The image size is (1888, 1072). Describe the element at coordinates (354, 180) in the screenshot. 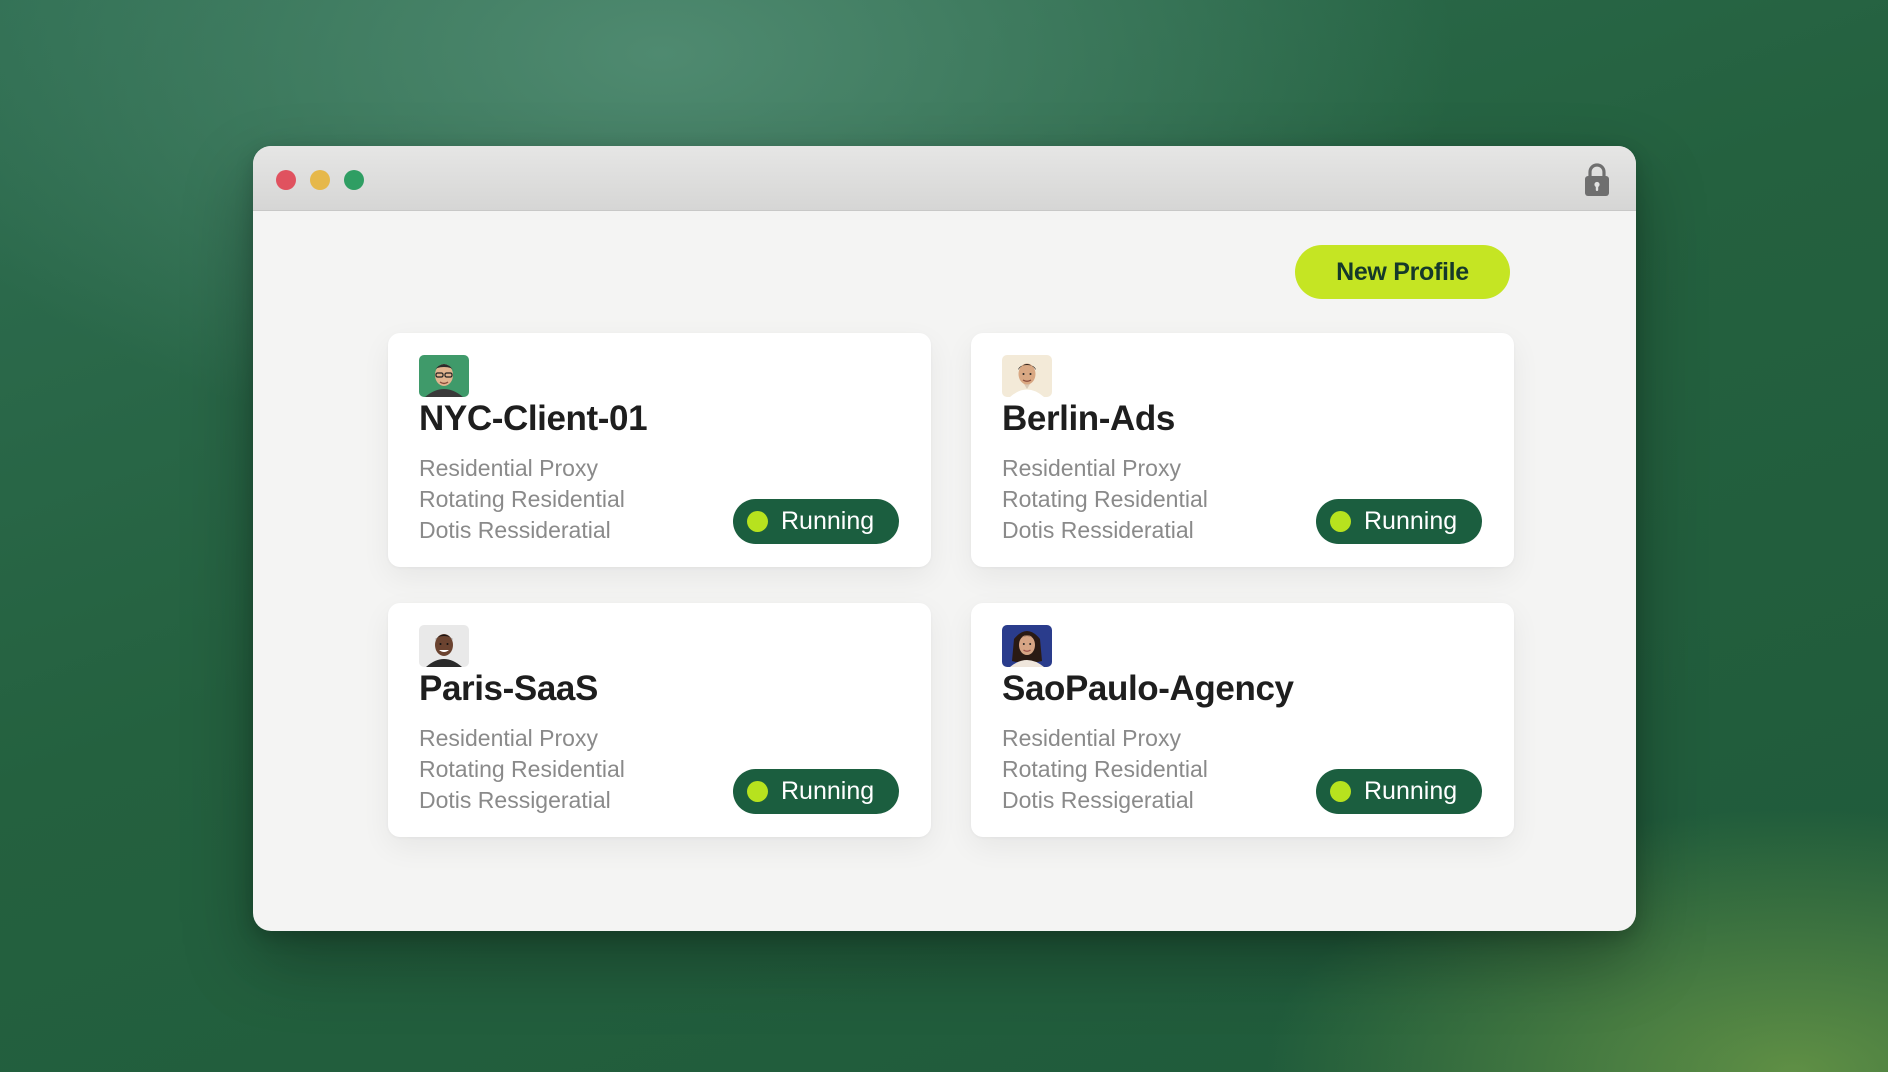

I see `maximize-window-button` at that location.